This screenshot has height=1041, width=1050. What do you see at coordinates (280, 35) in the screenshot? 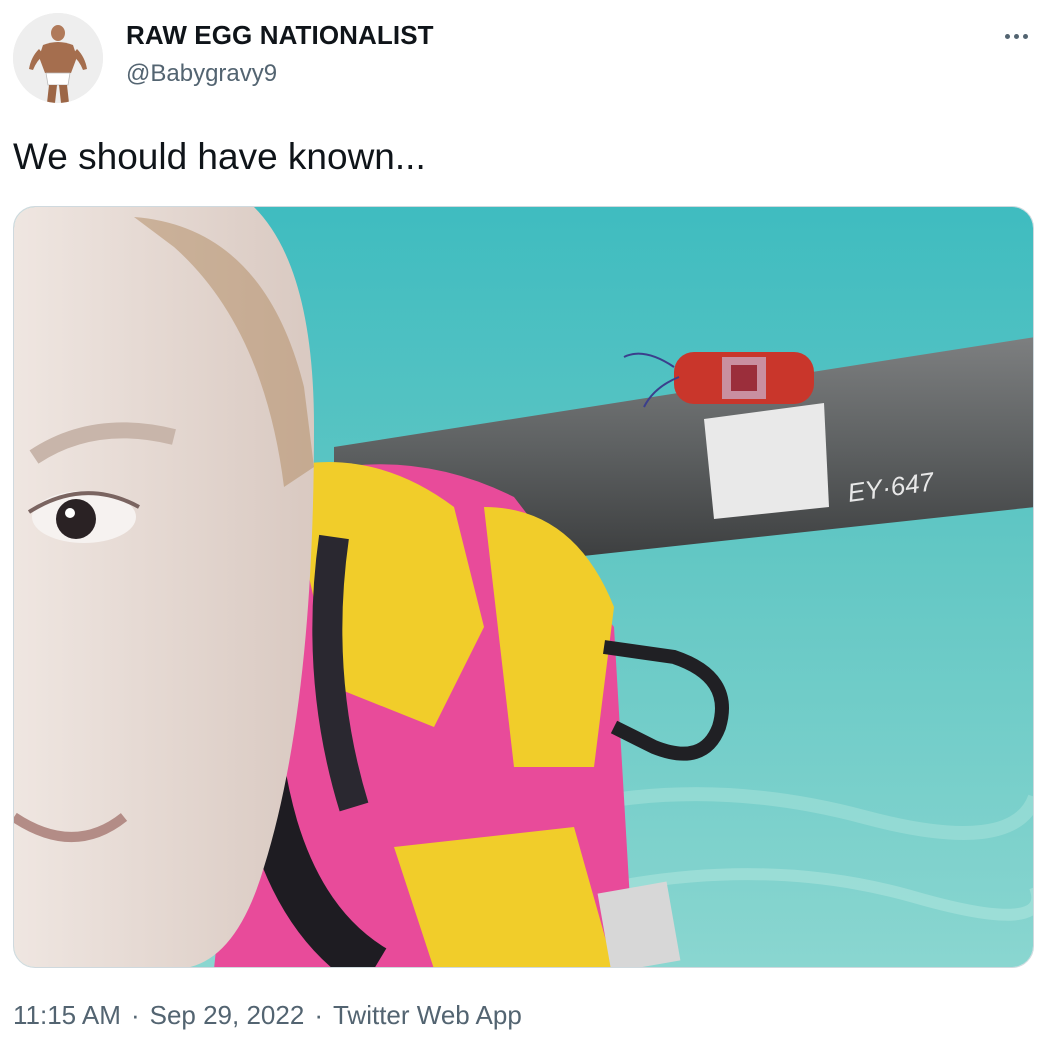
I see `author-display-name: RAW EGG NATIONALIST` at bounding box center [280, 35].